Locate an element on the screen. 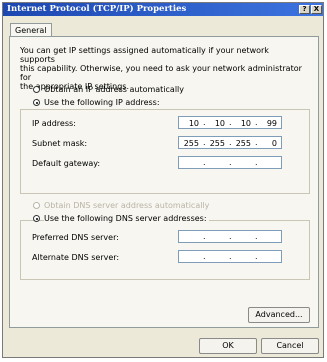 The image size is (327, 362). ip-address-field: 10 . 10 . 10 . 99 is located at coordinates (230, 122).